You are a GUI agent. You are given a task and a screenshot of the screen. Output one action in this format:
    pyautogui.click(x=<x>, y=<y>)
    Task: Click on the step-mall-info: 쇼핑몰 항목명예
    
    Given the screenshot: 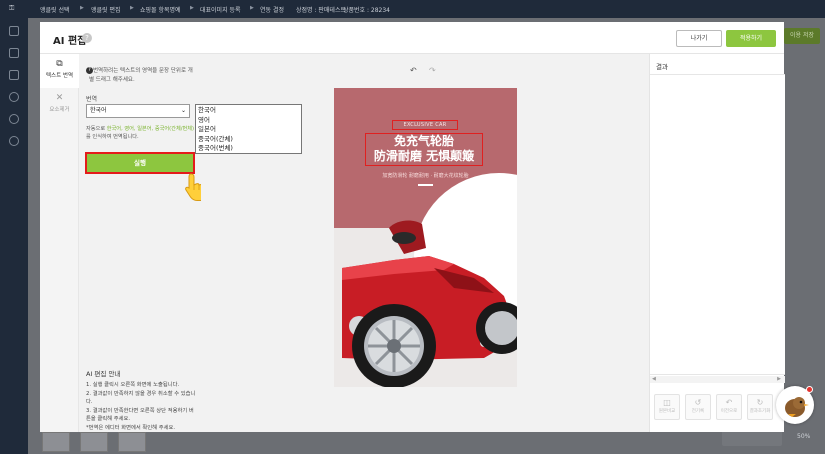 What is the action you would take?
    pyautogui.click(x=160, y=9)
    